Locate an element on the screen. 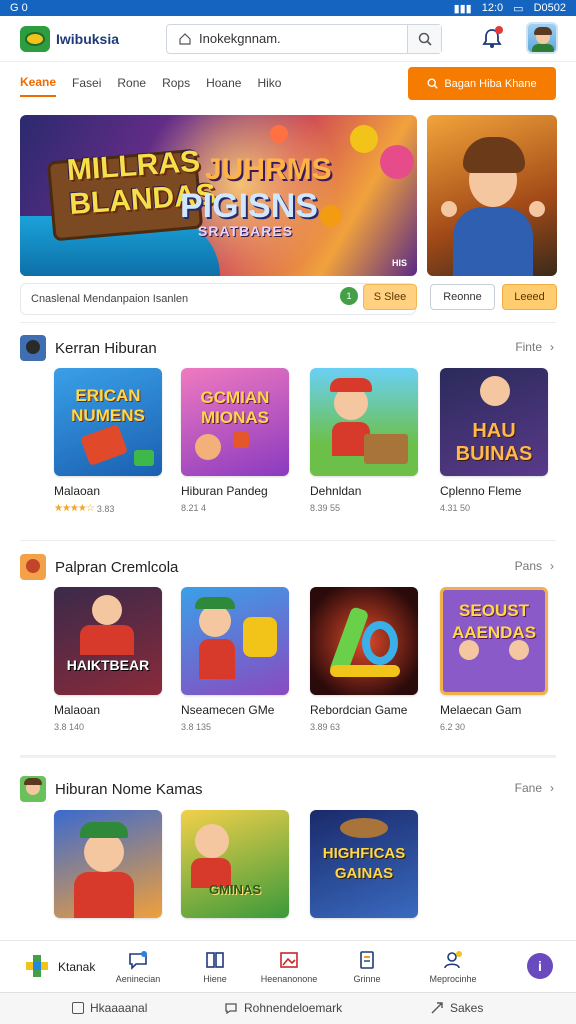 This screenshot has width=576, height=1024. search-value: Inokekgnnam. is located at coordinates (240, 38).